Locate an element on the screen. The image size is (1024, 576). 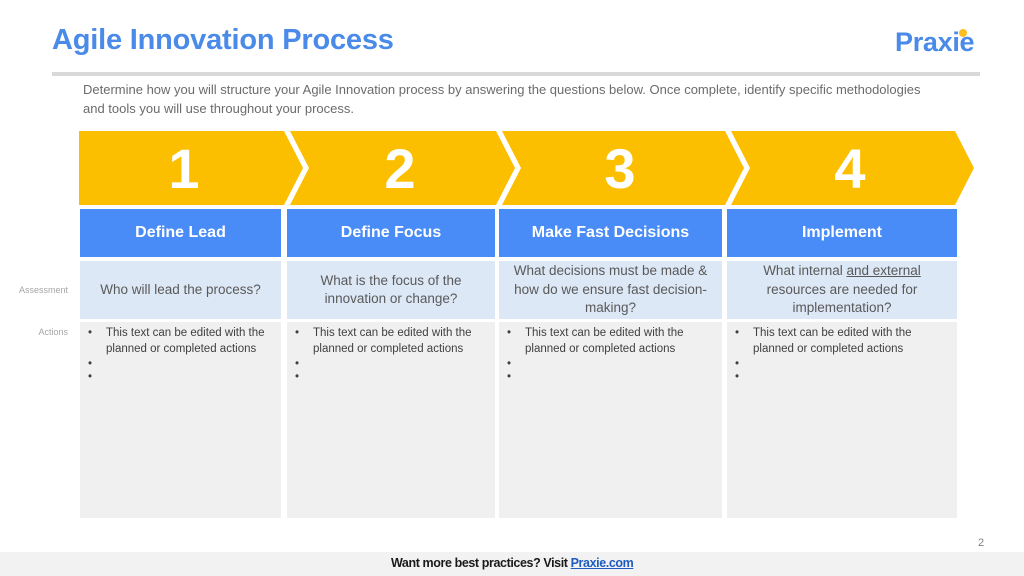
praxie-link: Praxie.com is located at coordinates (602, 563).